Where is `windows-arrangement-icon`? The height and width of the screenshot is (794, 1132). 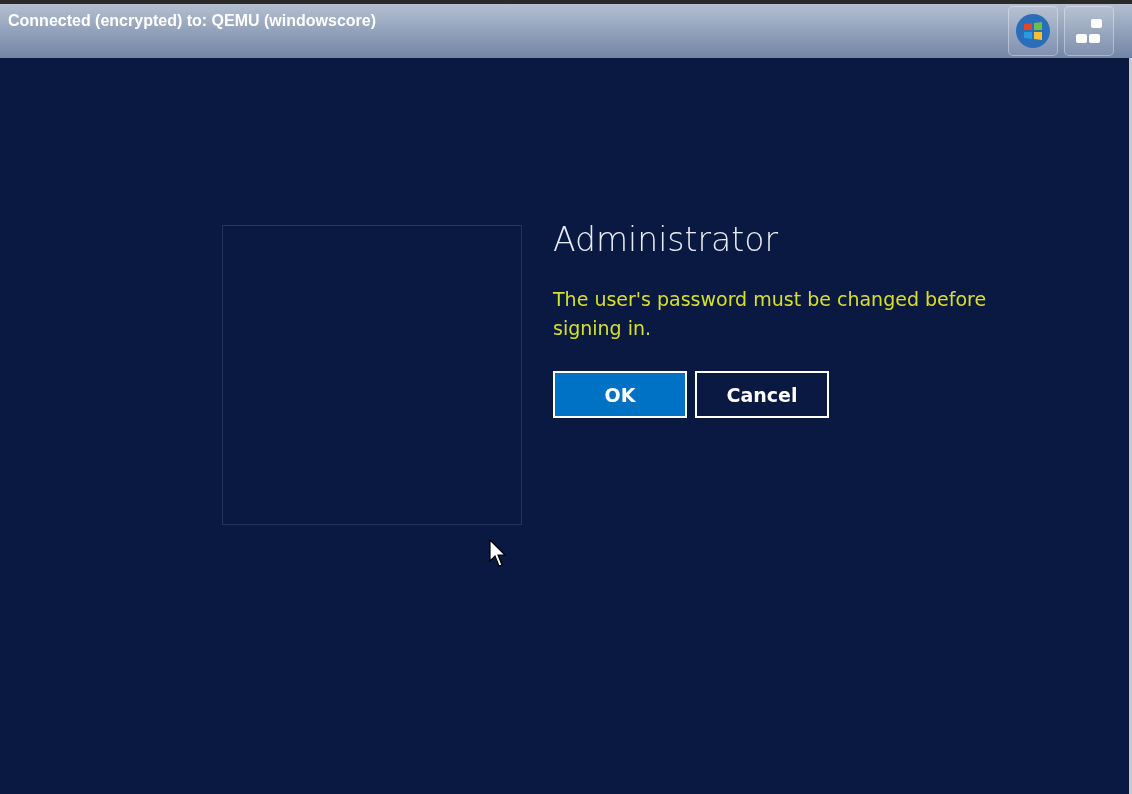 windows-arrangement-icon is located at coordinates (1089, 31).